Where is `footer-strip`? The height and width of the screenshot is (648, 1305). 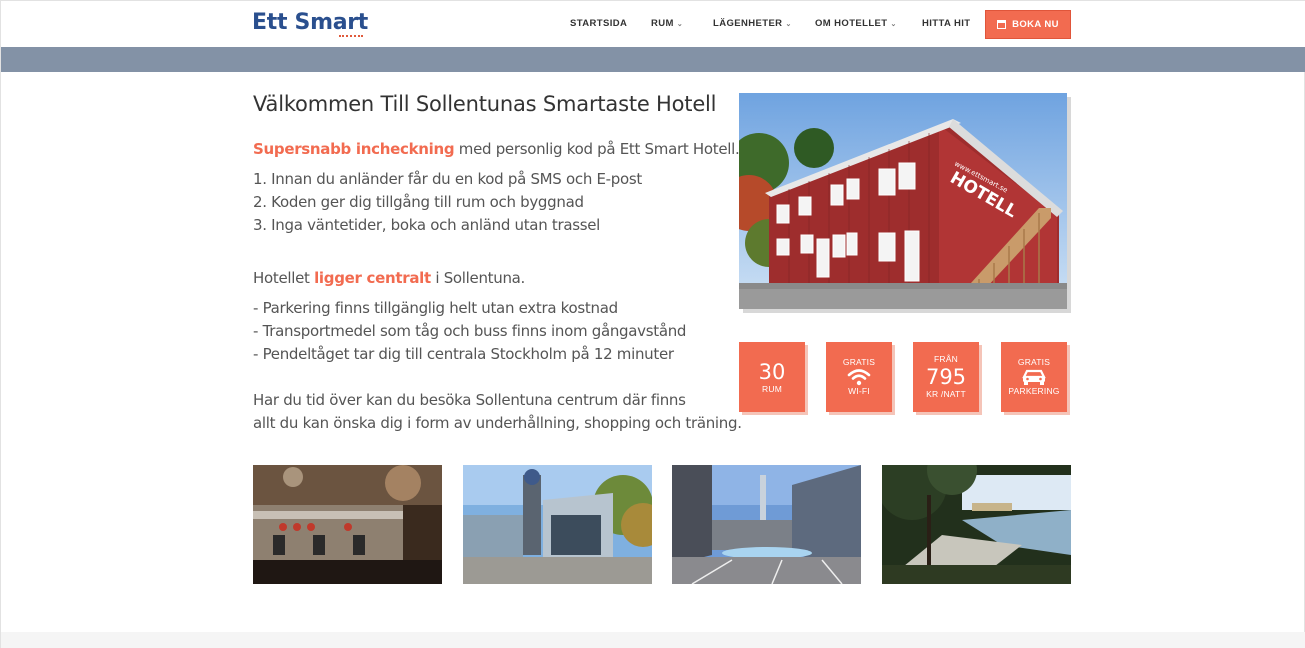
footer-strip is located at coordinates (653, 640).